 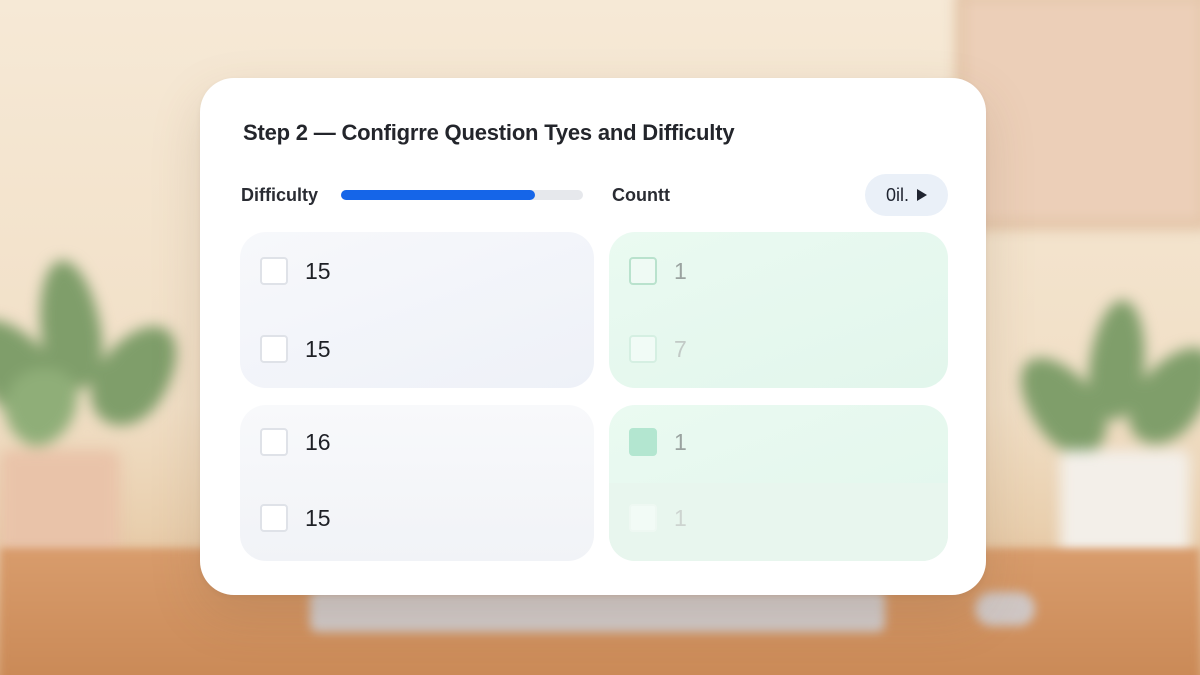 I want to click on difficulty-slider-fill, so click(x=438, y=195).